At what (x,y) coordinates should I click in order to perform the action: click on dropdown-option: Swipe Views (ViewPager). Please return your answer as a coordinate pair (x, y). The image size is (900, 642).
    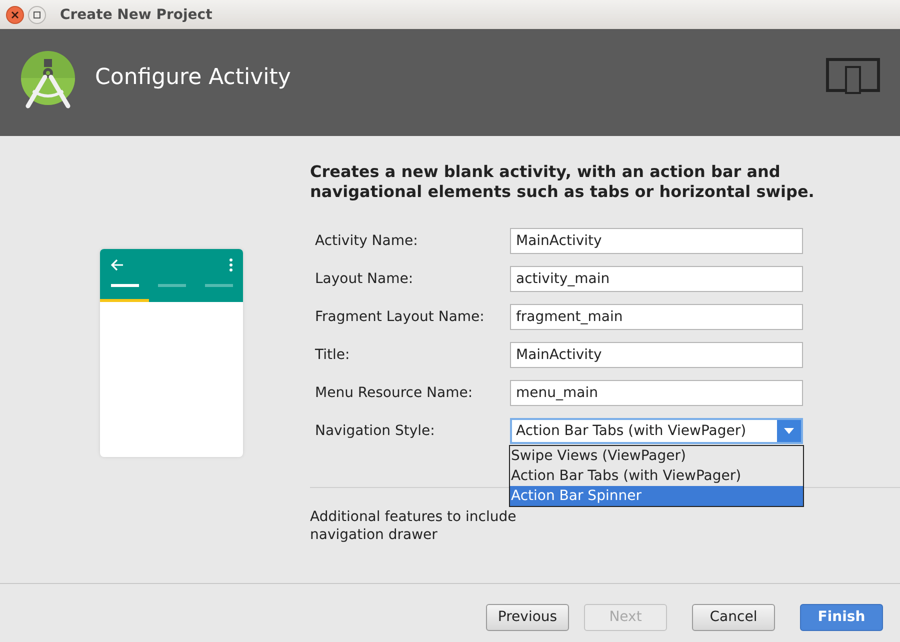
    Looking at the image, I should click on (656, 456).